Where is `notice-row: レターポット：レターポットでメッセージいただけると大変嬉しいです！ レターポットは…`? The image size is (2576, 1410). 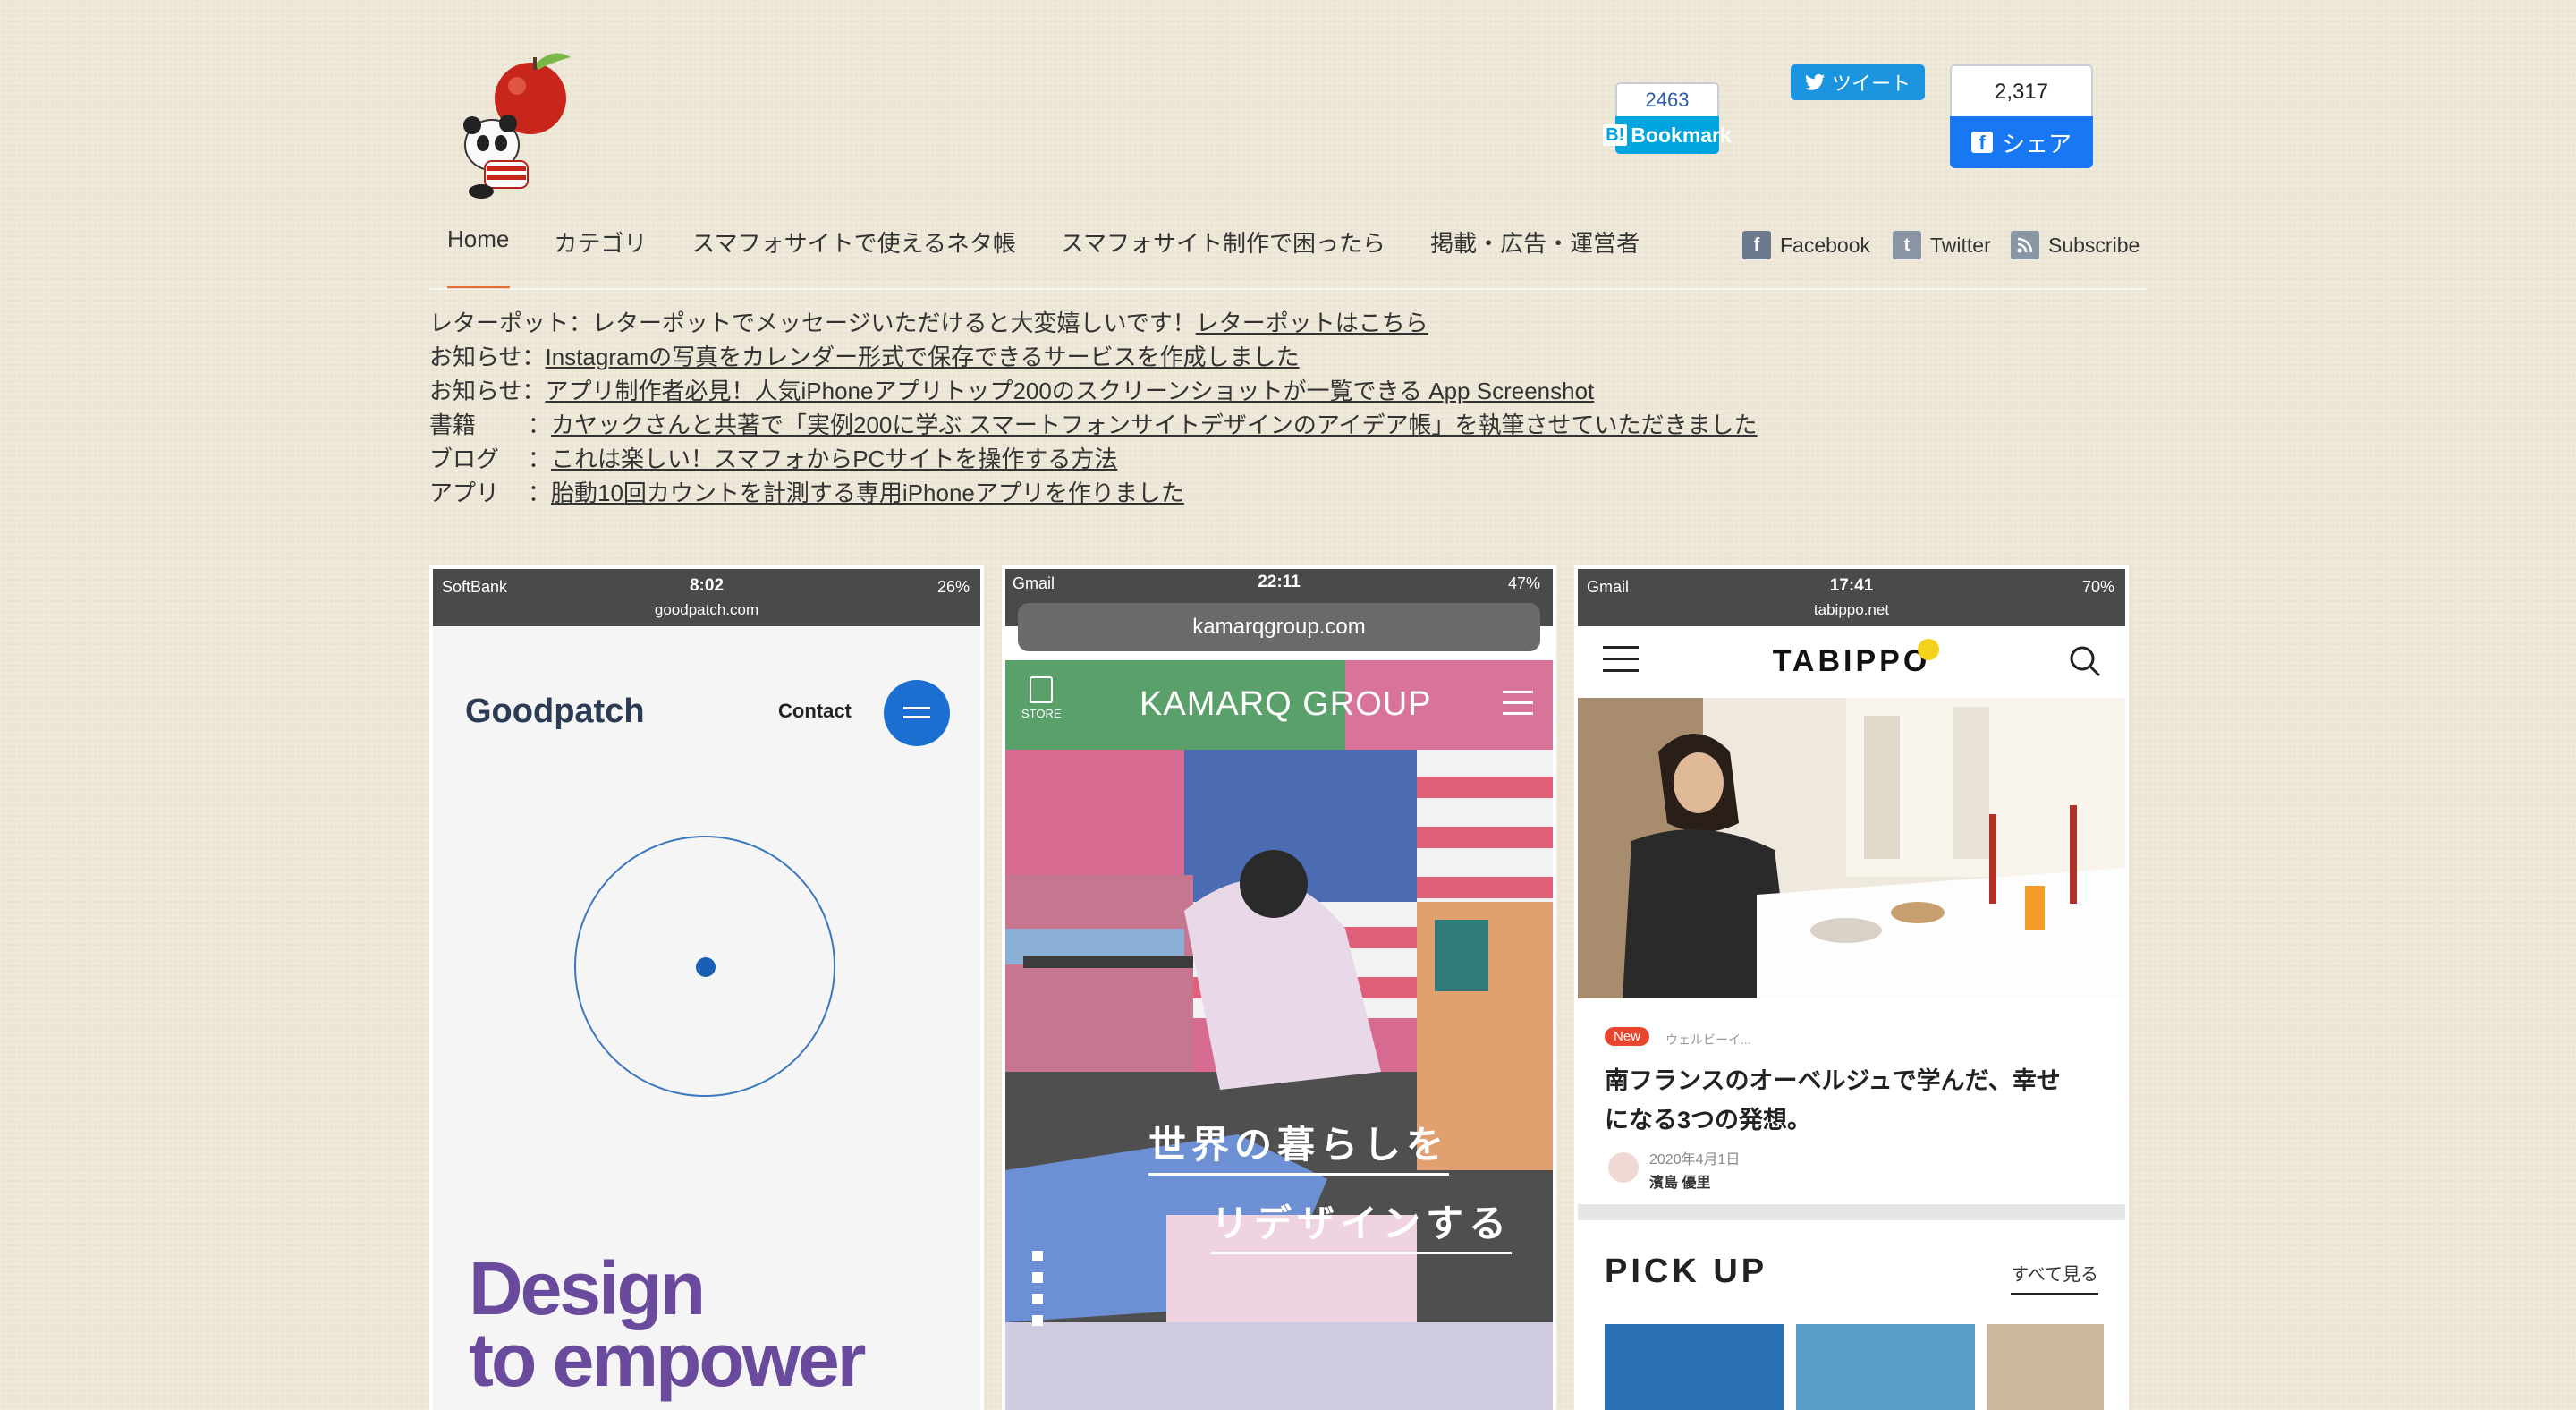 notice-row: レターポット：レターポットでメッセージいただけると大変嬉しいです！ レターポットは… is located at coordinates (1093, 323).